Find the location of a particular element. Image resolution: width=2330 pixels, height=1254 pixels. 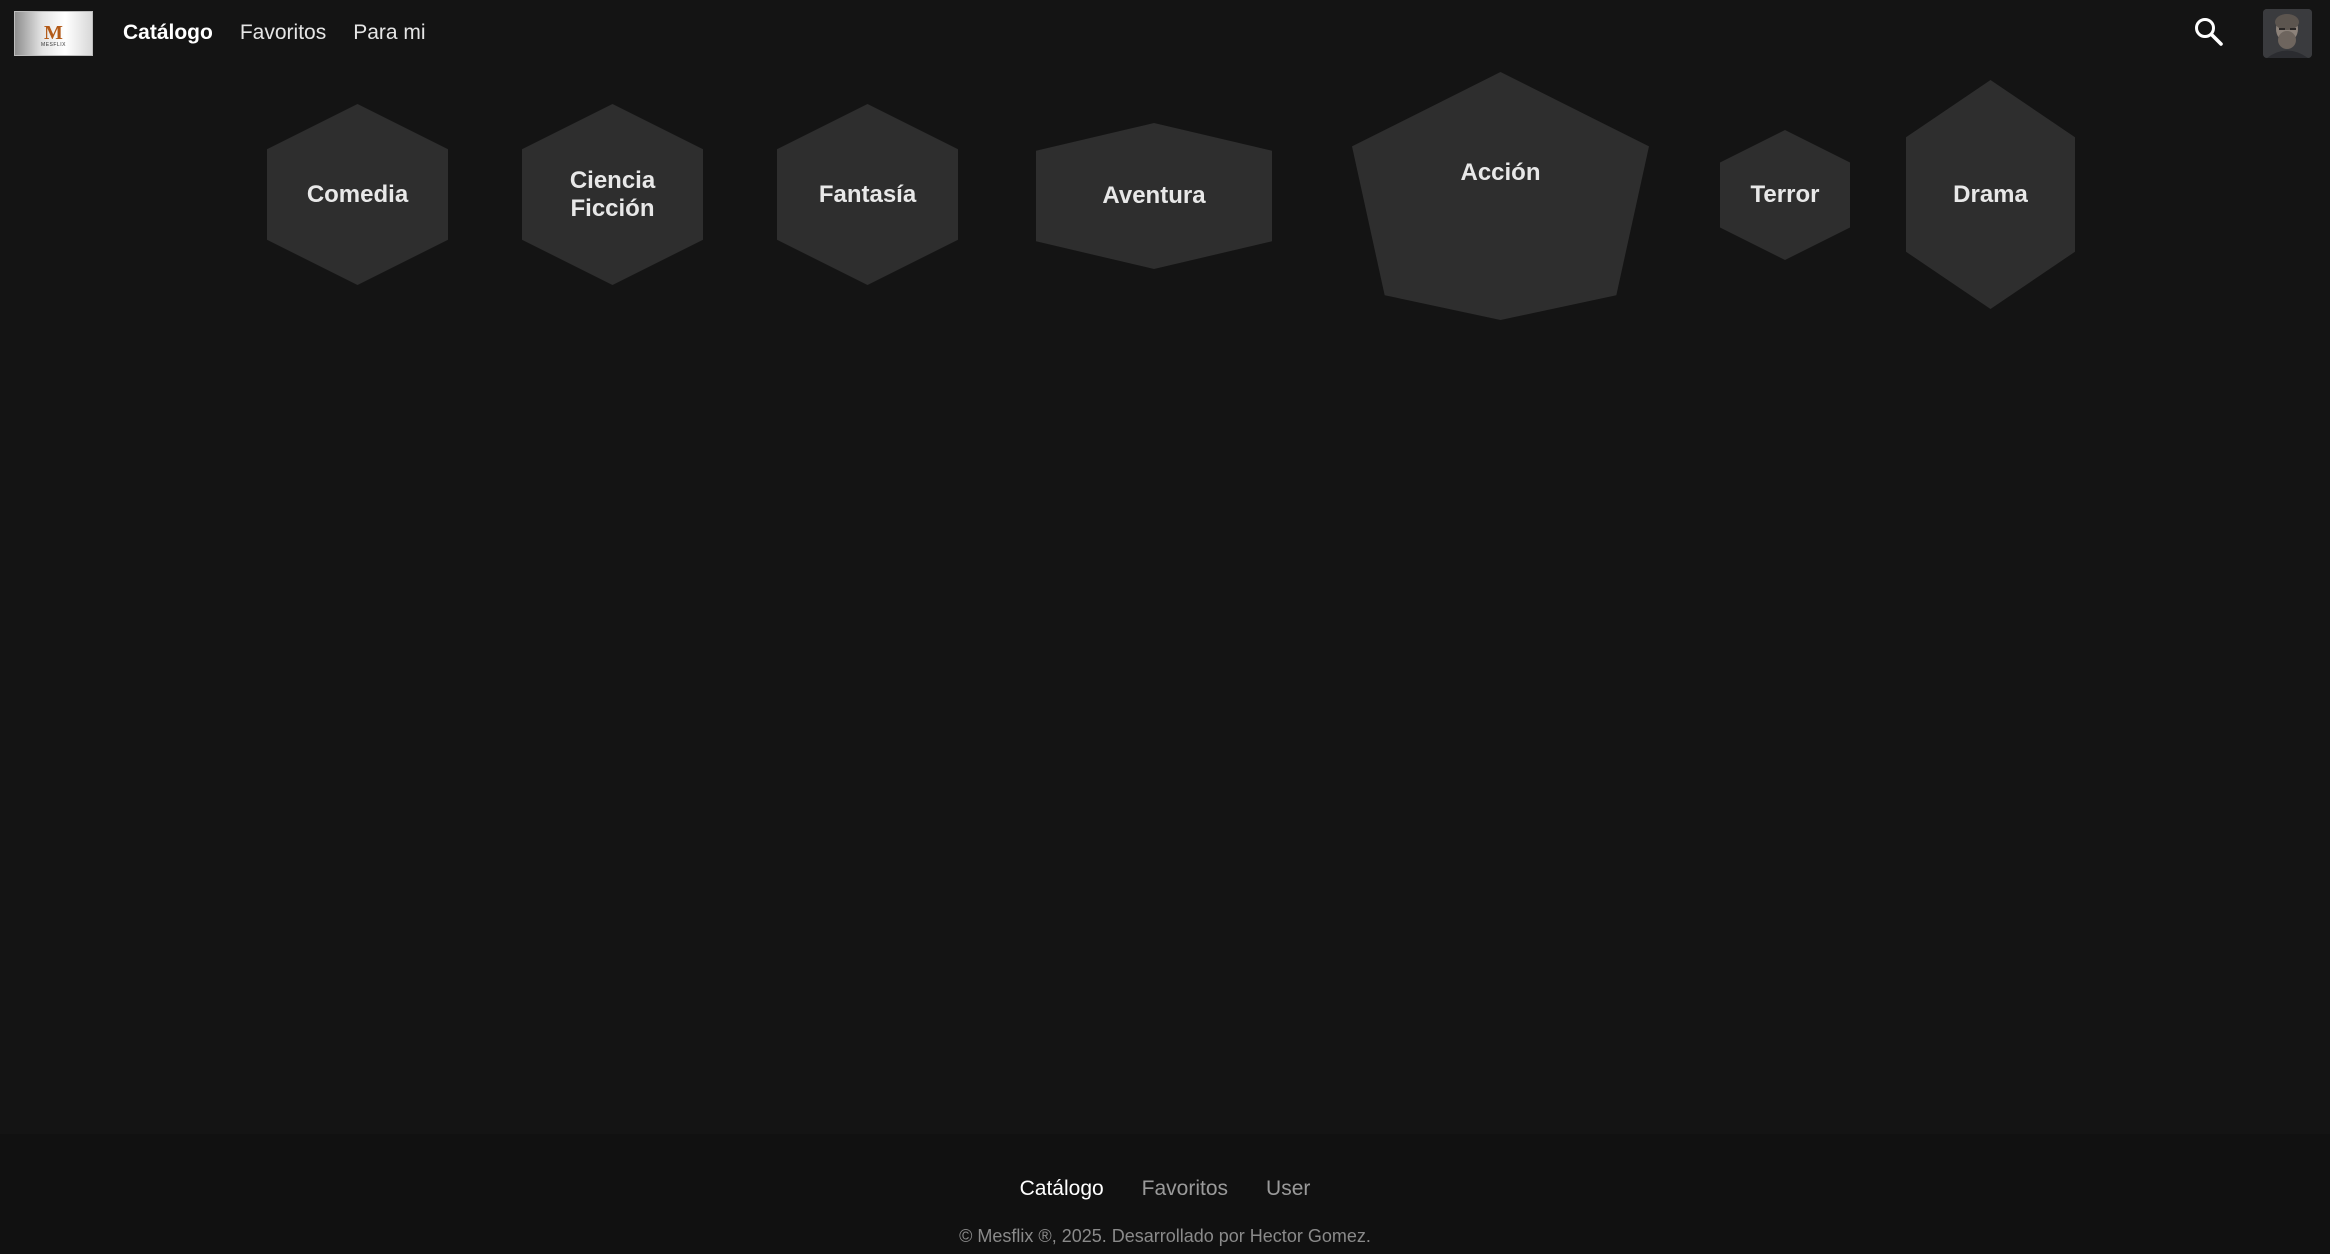

footer-link-favoritos: Favoritos is located at coordinates (1185, 1189).